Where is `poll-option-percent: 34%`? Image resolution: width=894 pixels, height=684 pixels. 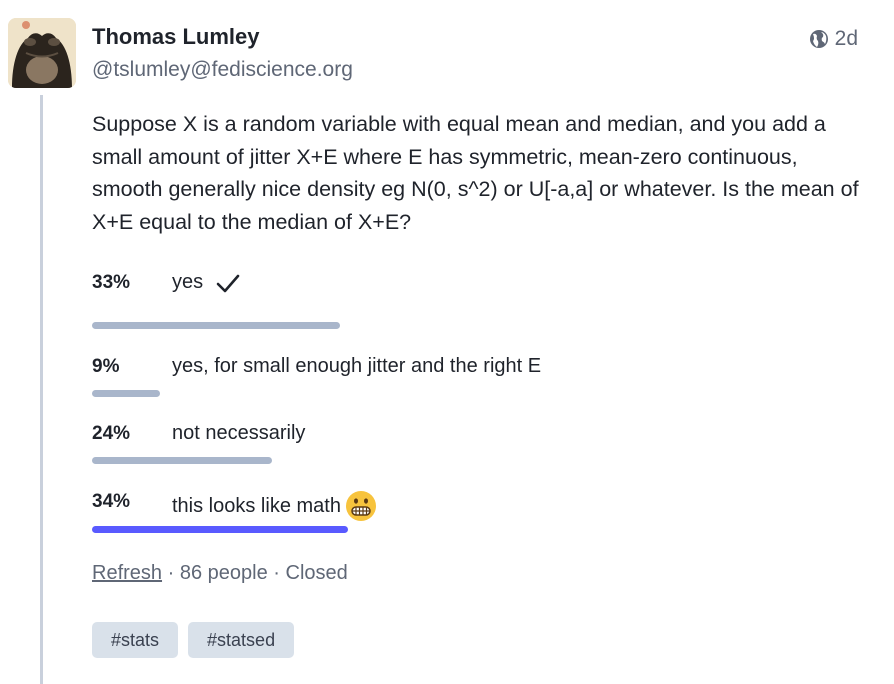
poll-option-percent: 34% is located at coordinates (111, 501).